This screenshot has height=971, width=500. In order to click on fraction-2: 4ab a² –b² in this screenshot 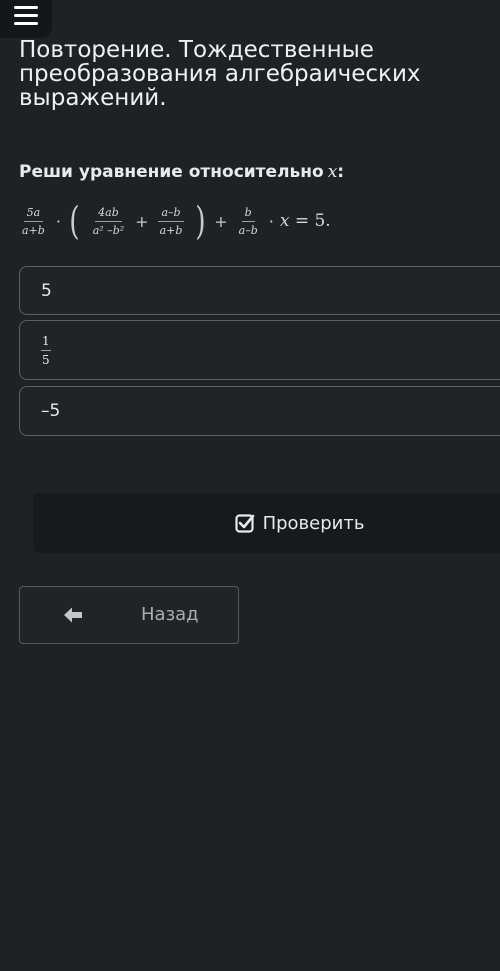, I will do `click(108, 221)`.